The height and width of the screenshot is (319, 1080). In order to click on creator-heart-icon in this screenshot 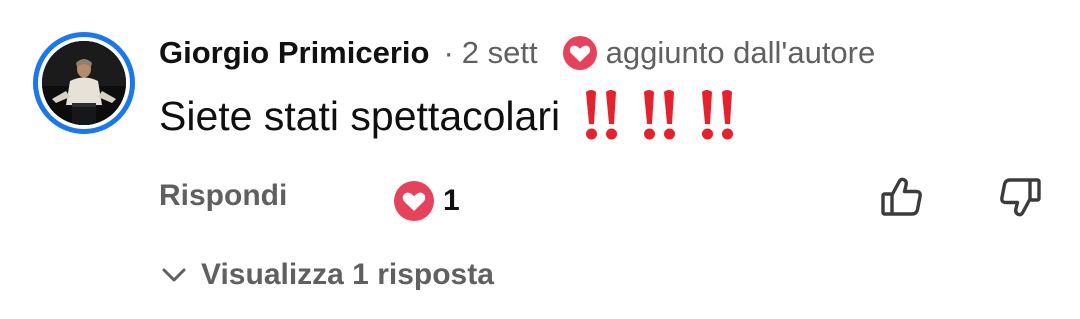, I will do `click(580, 53)`.